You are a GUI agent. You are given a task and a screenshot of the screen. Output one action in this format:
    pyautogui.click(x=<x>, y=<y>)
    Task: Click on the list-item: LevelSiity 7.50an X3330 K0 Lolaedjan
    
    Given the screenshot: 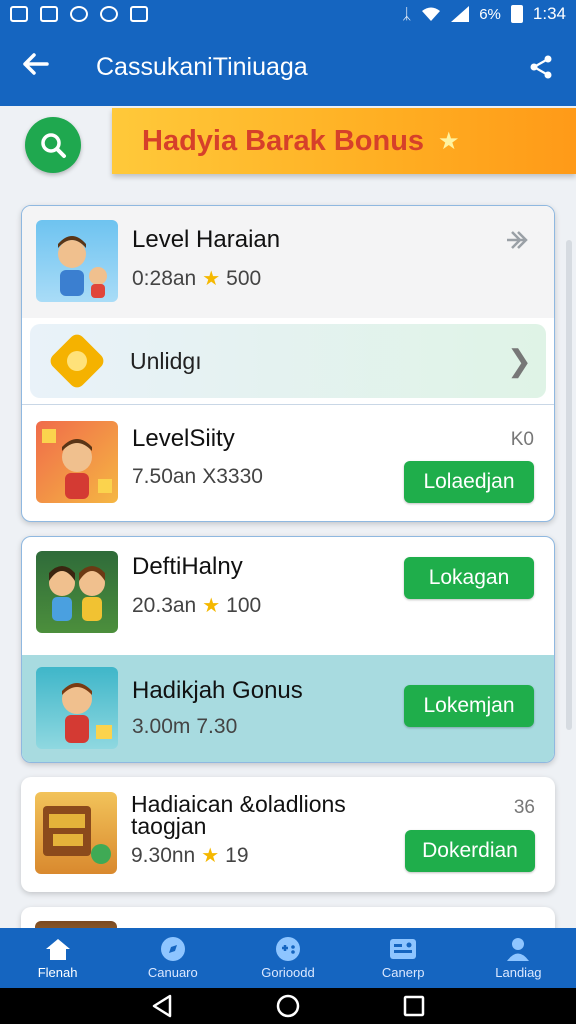 What is the action you would take?
    pyautogui.click(x=288, y=463)
    